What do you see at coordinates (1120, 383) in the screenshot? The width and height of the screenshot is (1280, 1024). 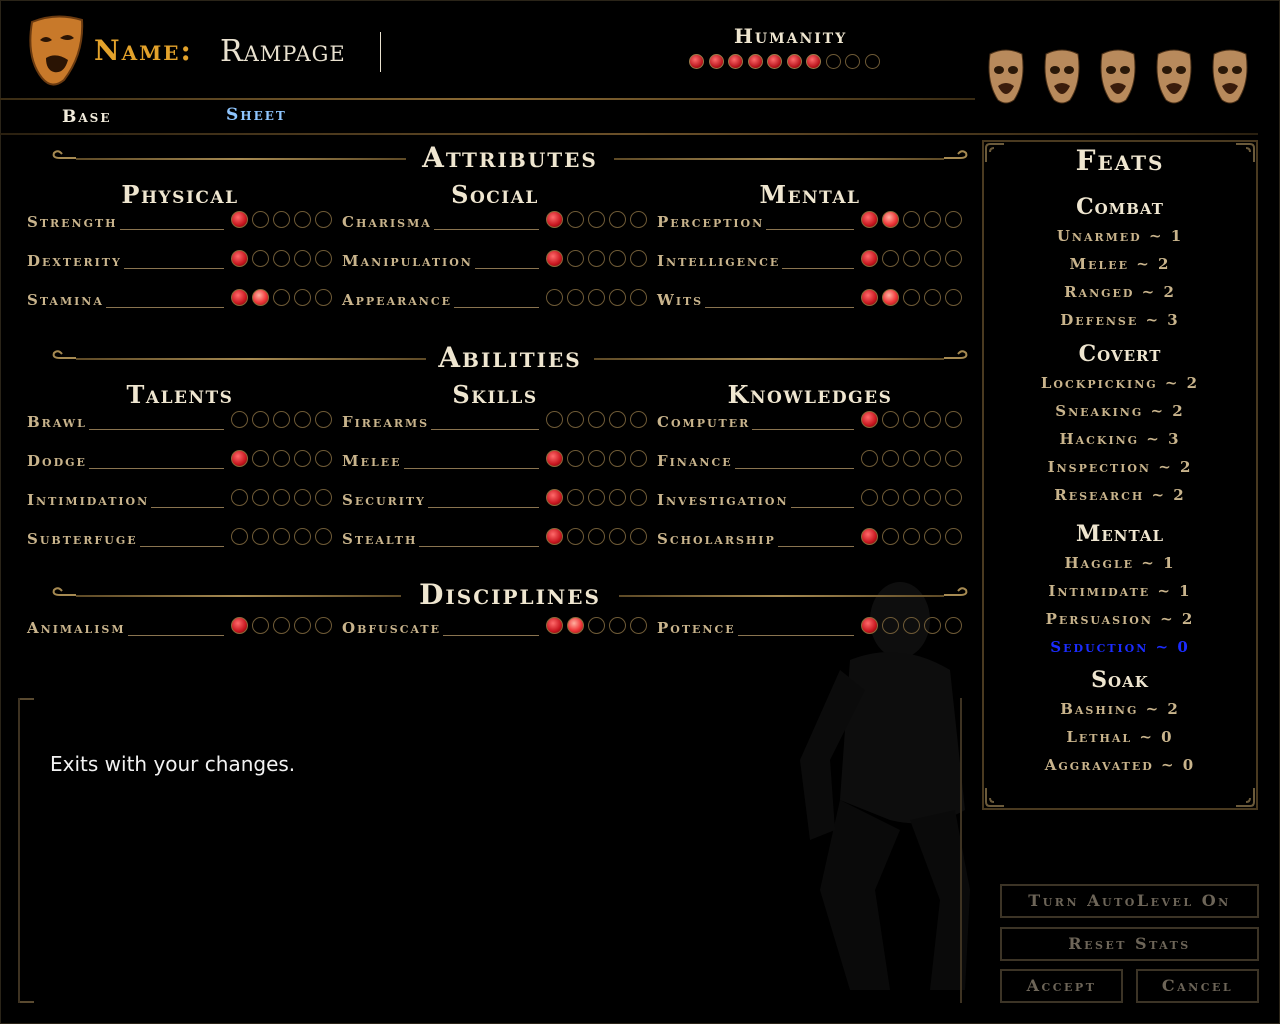 I see `feat-item: Lockpicking ~ 2` at bounding box center [1120, 383].